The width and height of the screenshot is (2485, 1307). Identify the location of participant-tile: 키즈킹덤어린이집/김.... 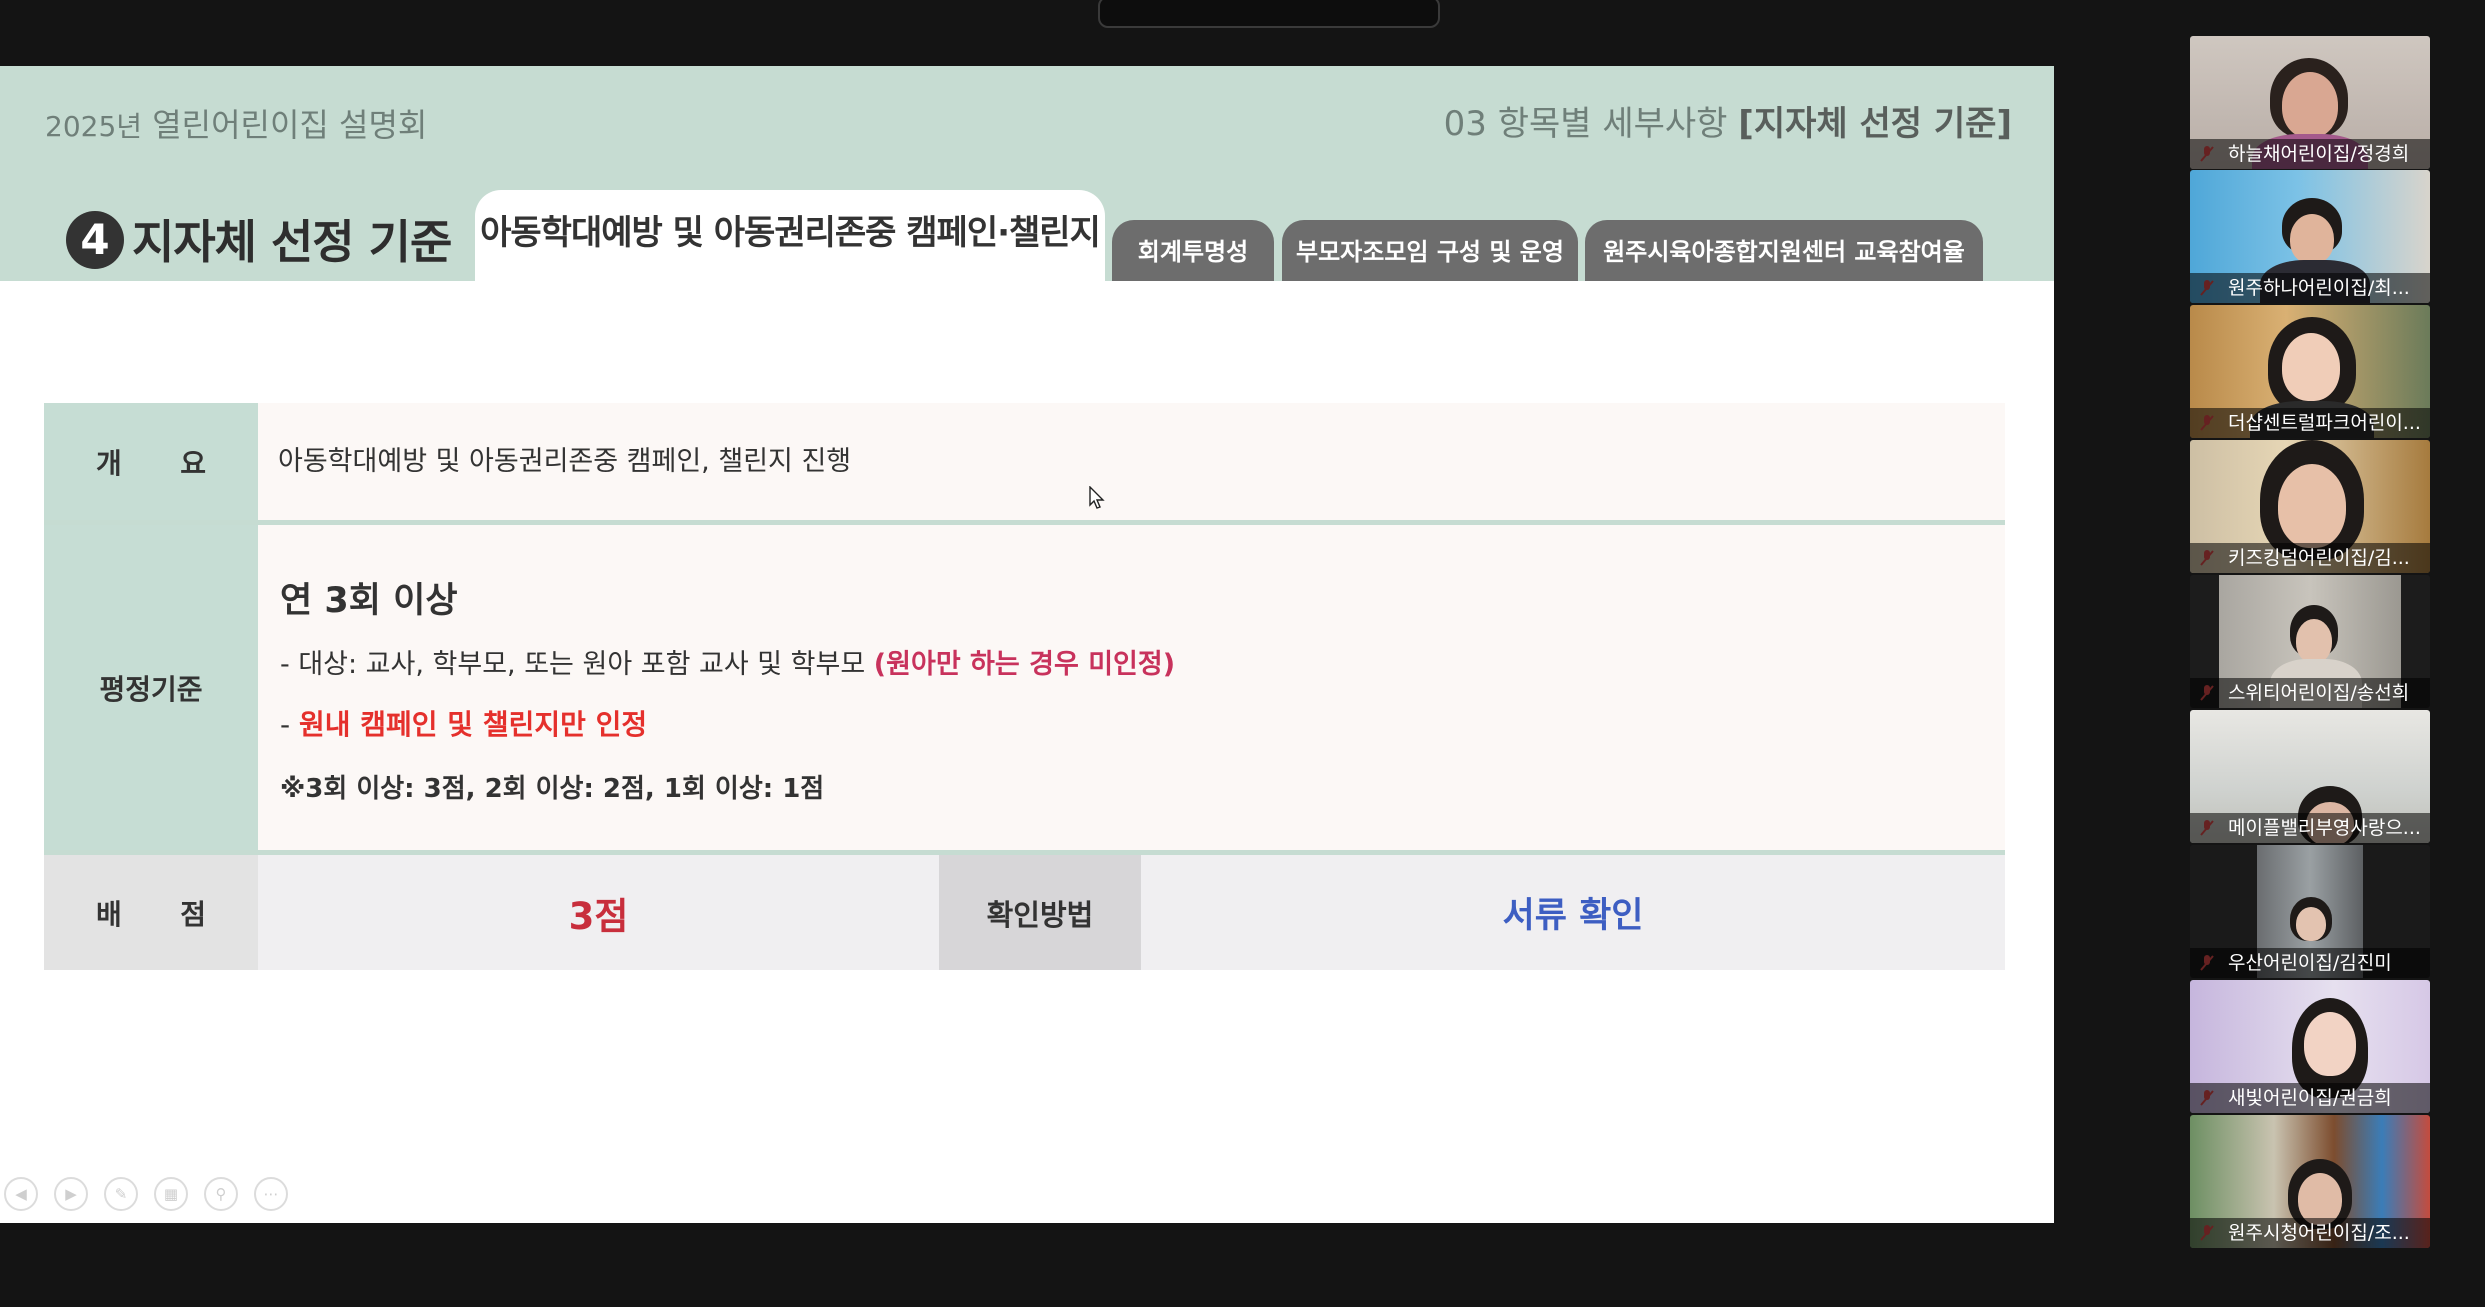
(2310, 506).